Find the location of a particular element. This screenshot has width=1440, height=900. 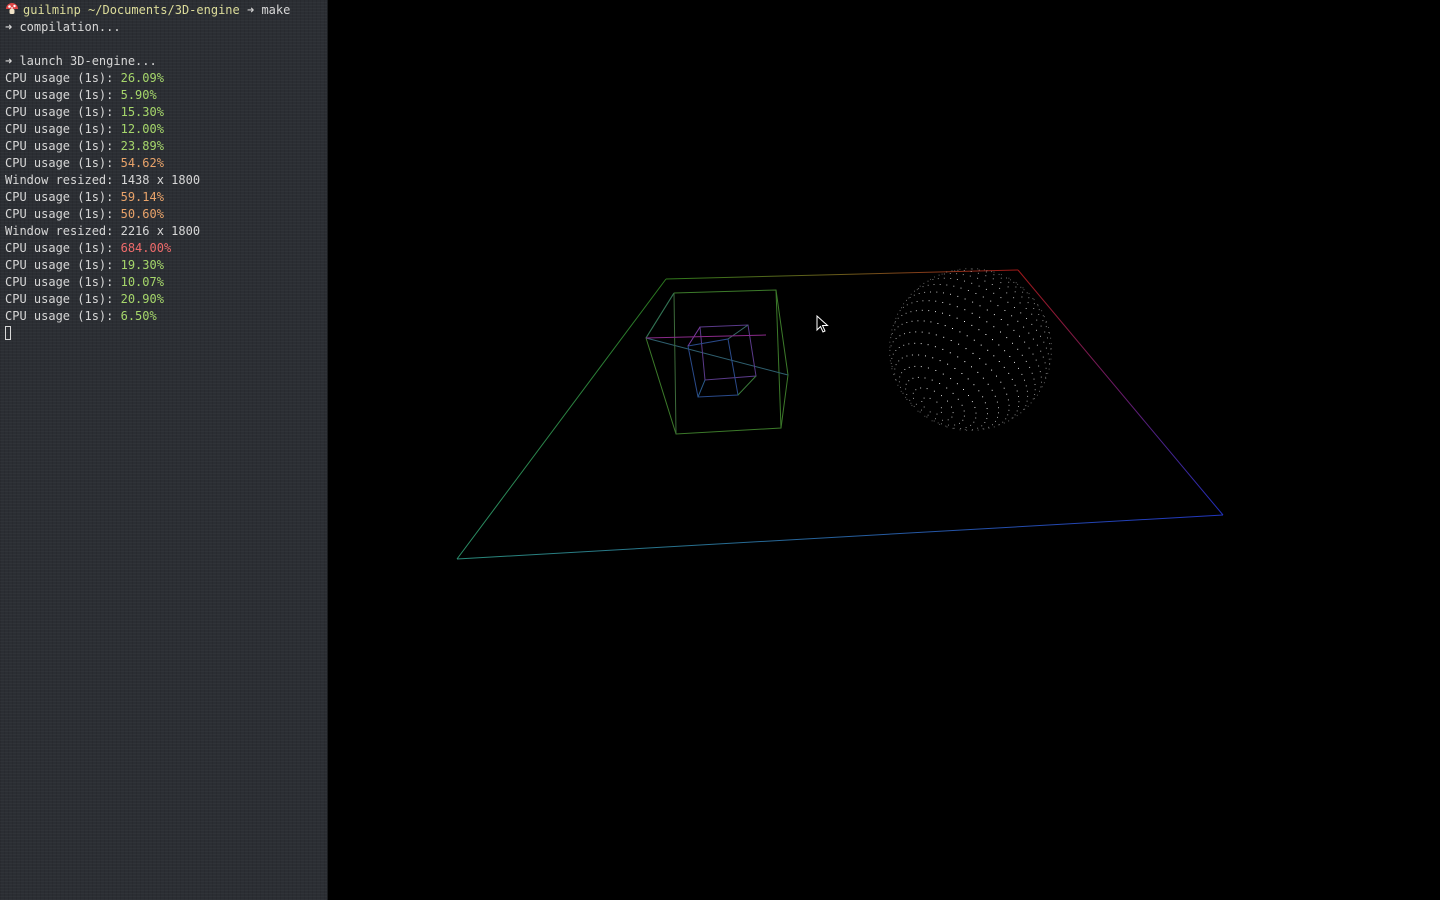

cpu-usage-value: 50.60% is located at coordinates (142, 214).